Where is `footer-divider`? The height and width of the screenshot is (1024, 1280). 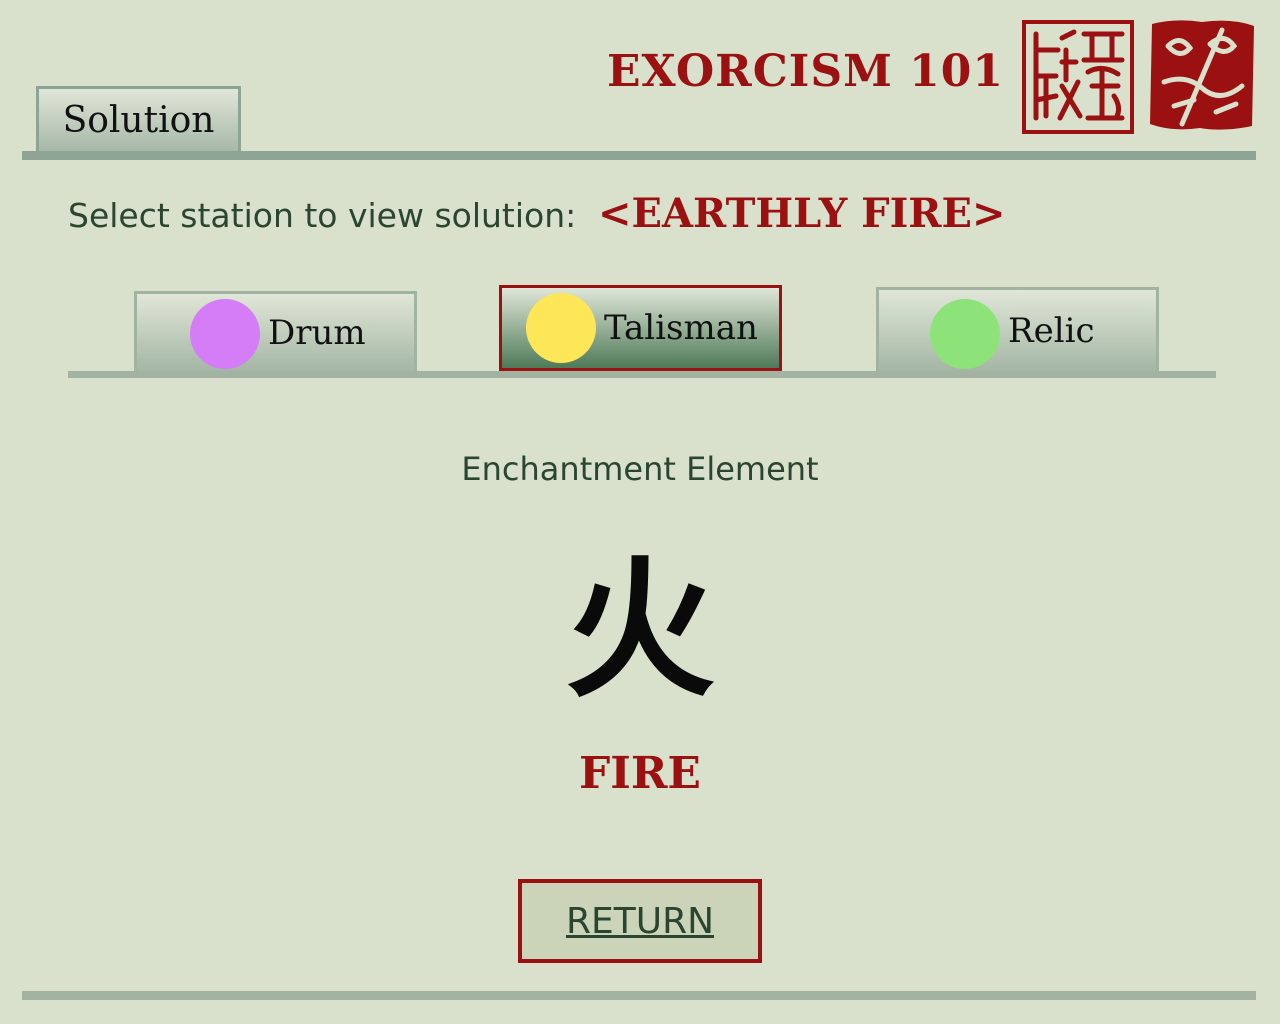 footer-divider is located at coordinates (639, 995).